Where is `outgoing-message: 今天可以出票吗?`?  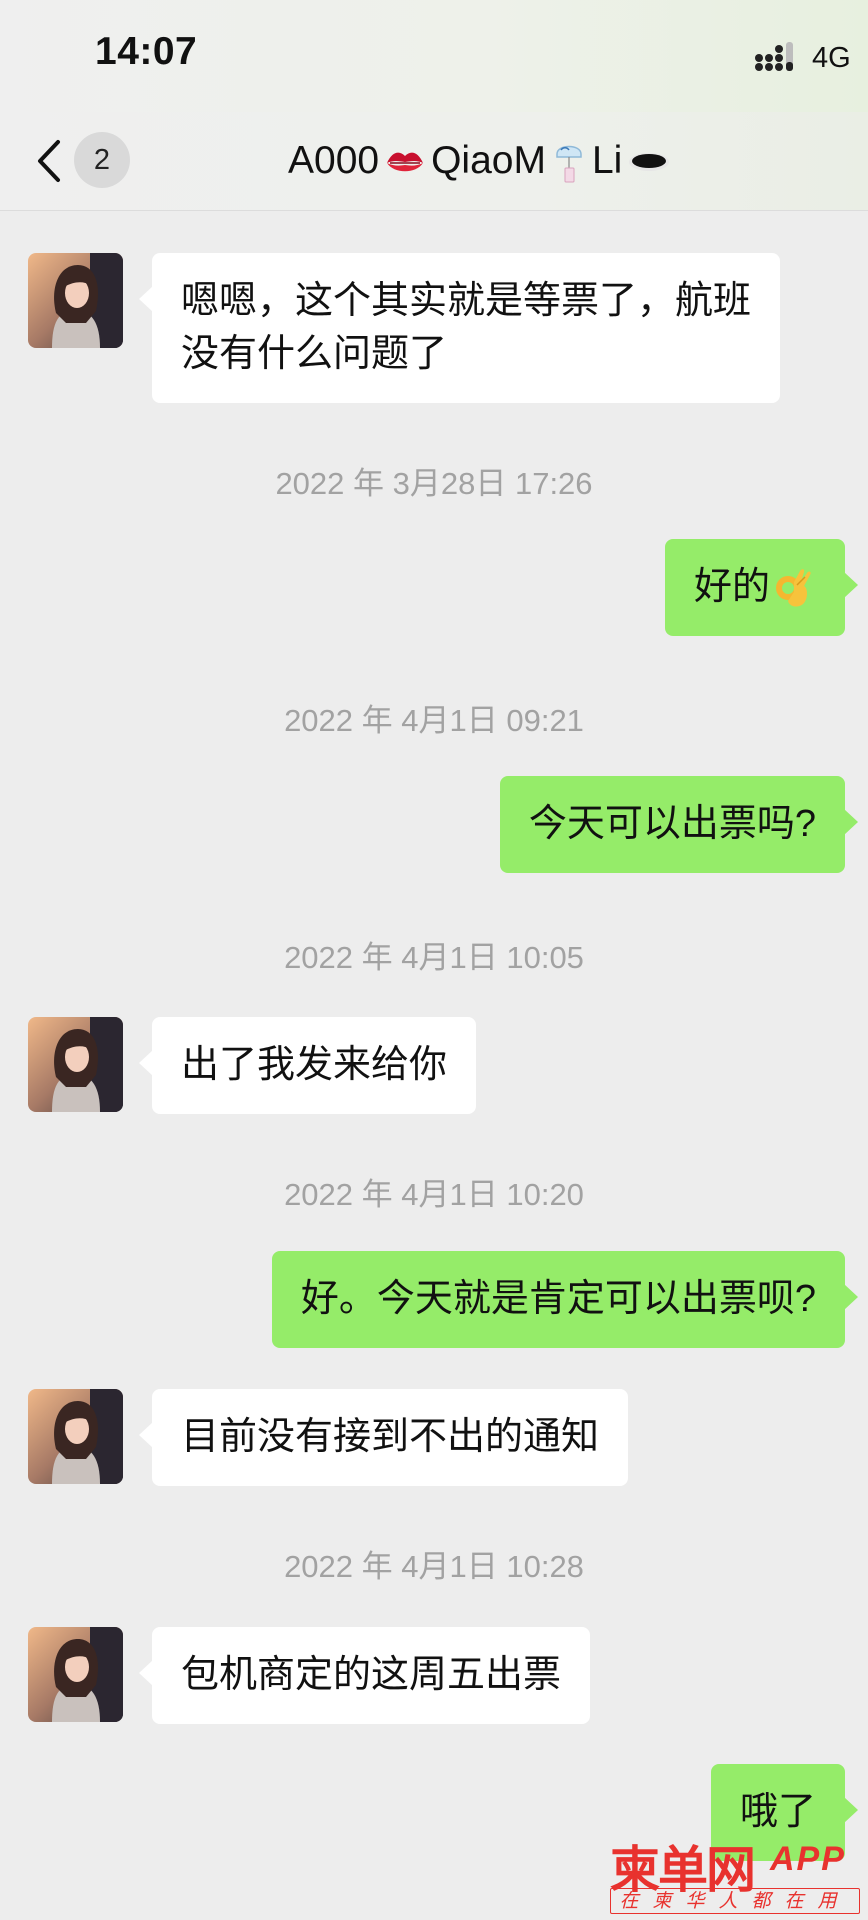 outgoing-message: 今天可以出票吗? is located at coordinates (679, 824).